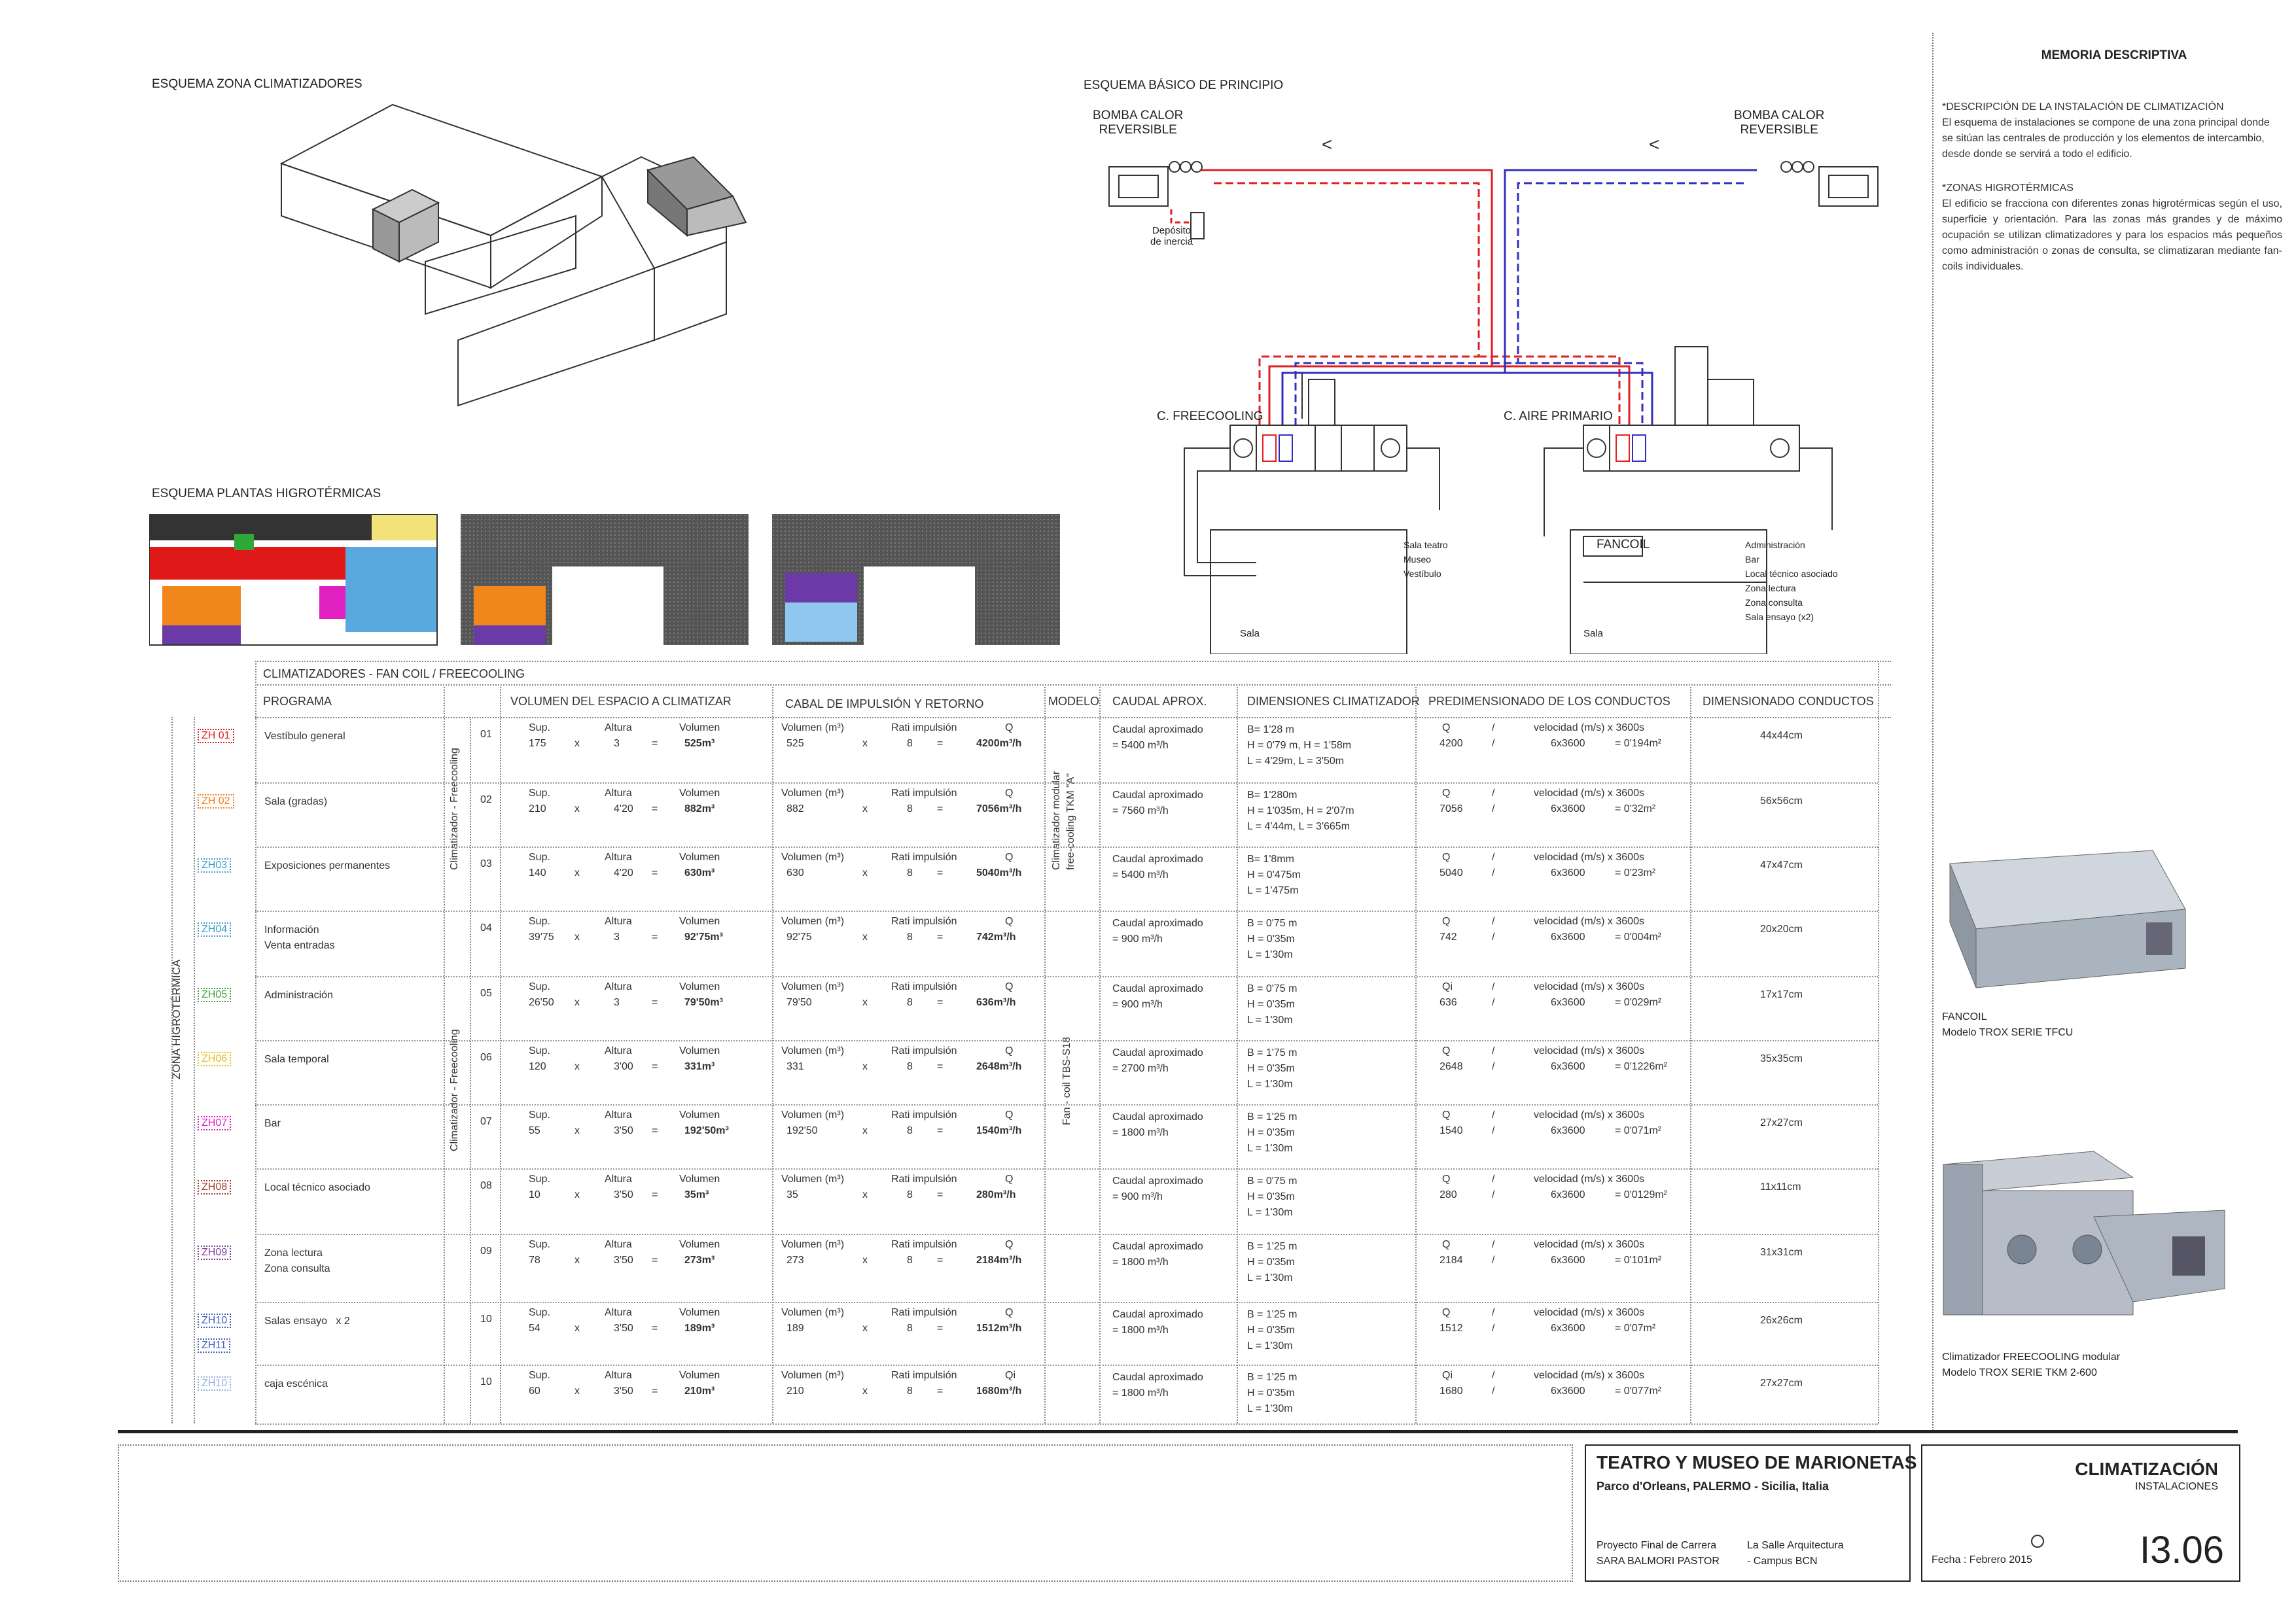 Image resolution: width=2296 pixels, height=1623 pixels. Describe the element at coordinates (539, 1376) in the screenshot. I see `cap-sup: Sup.` at that location.